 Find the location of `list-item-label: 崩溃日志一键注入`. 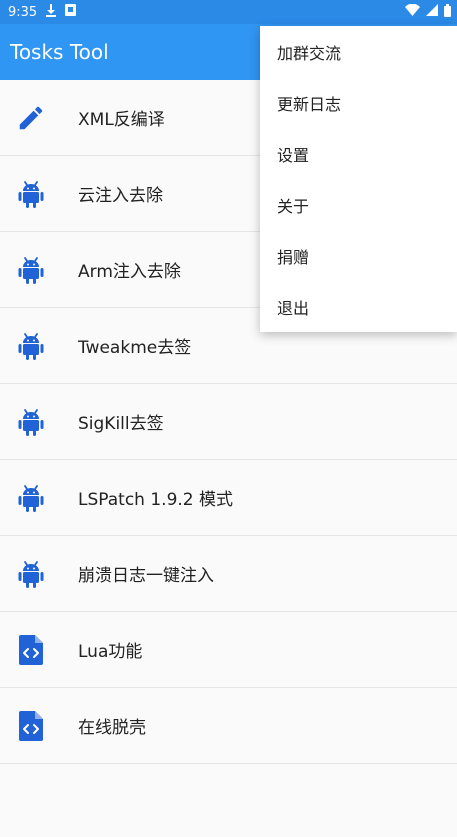

list-item-label: 崩溃日志一键注入 is located at coordinates (146, 576).